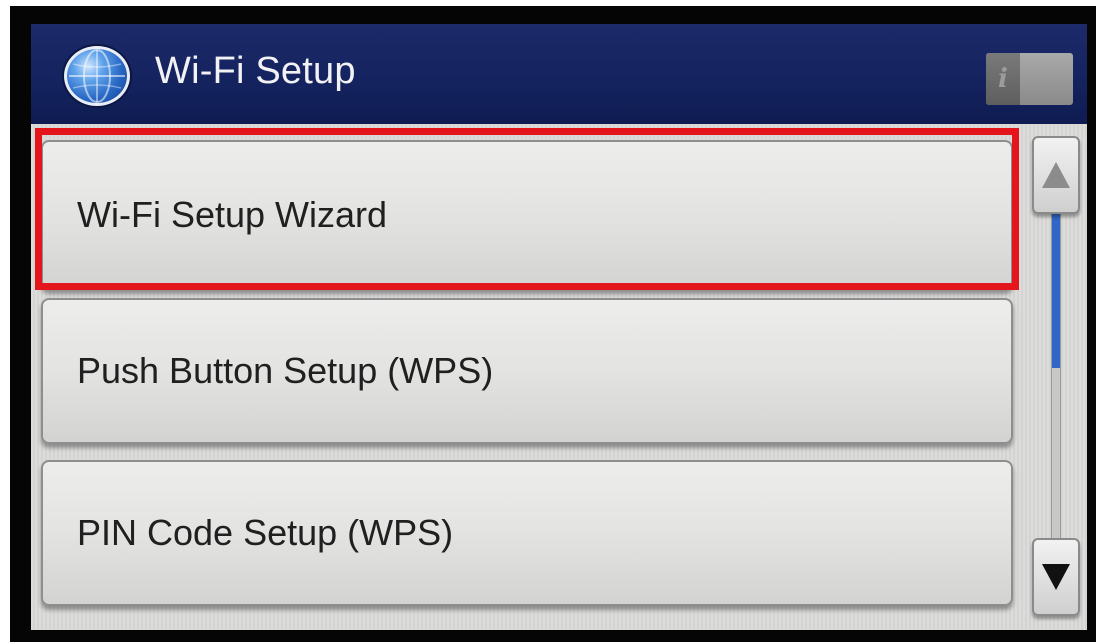 The width and height of the screenshot is (1100, 644). What do you see at coordinates (1029, 79) in the screenshot?
I see `info-button: i` at bounding box center [1029, 79].